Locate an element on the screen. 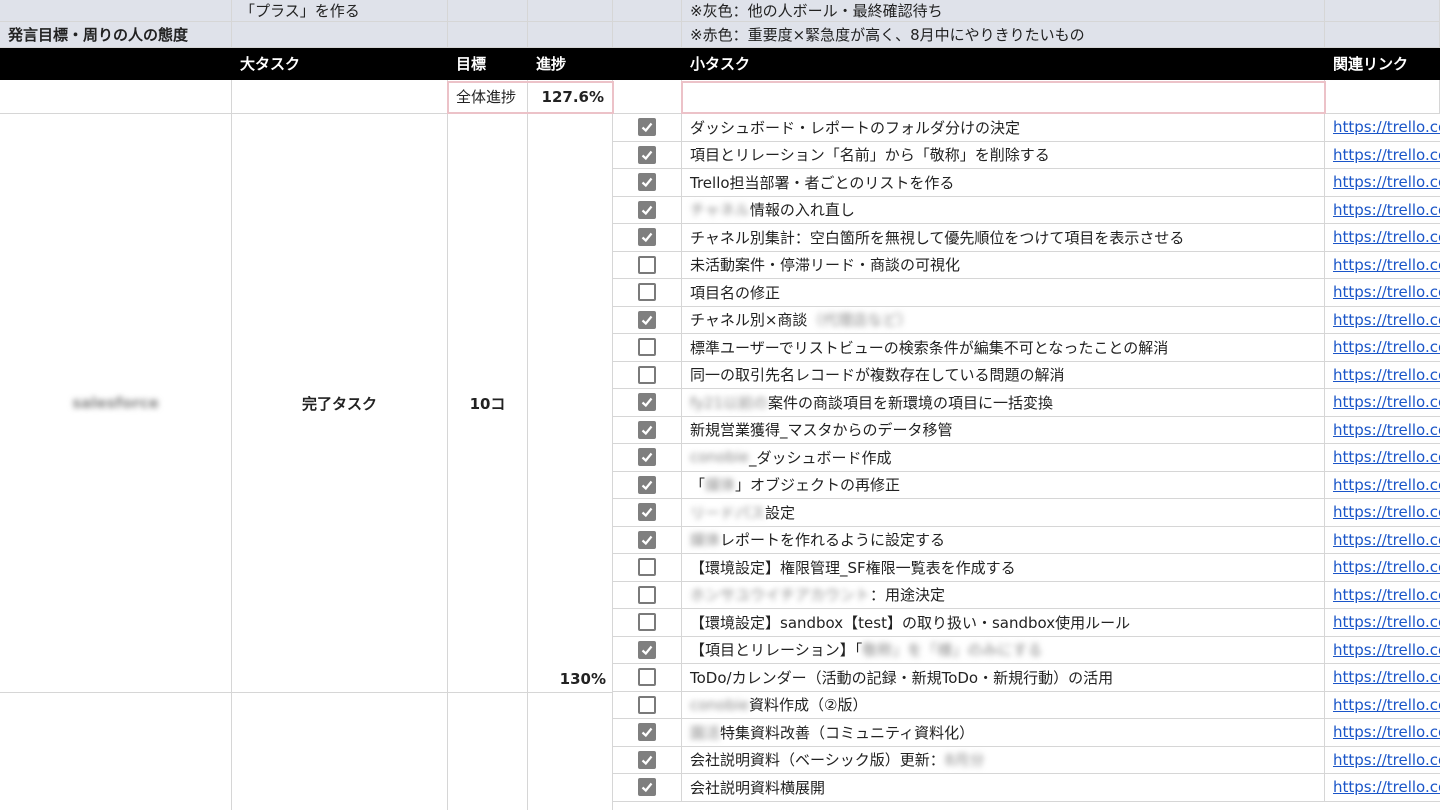  small-task-cell: Trello担当部署・者ごとのリストを作る is located at coordinates (1003, 183).